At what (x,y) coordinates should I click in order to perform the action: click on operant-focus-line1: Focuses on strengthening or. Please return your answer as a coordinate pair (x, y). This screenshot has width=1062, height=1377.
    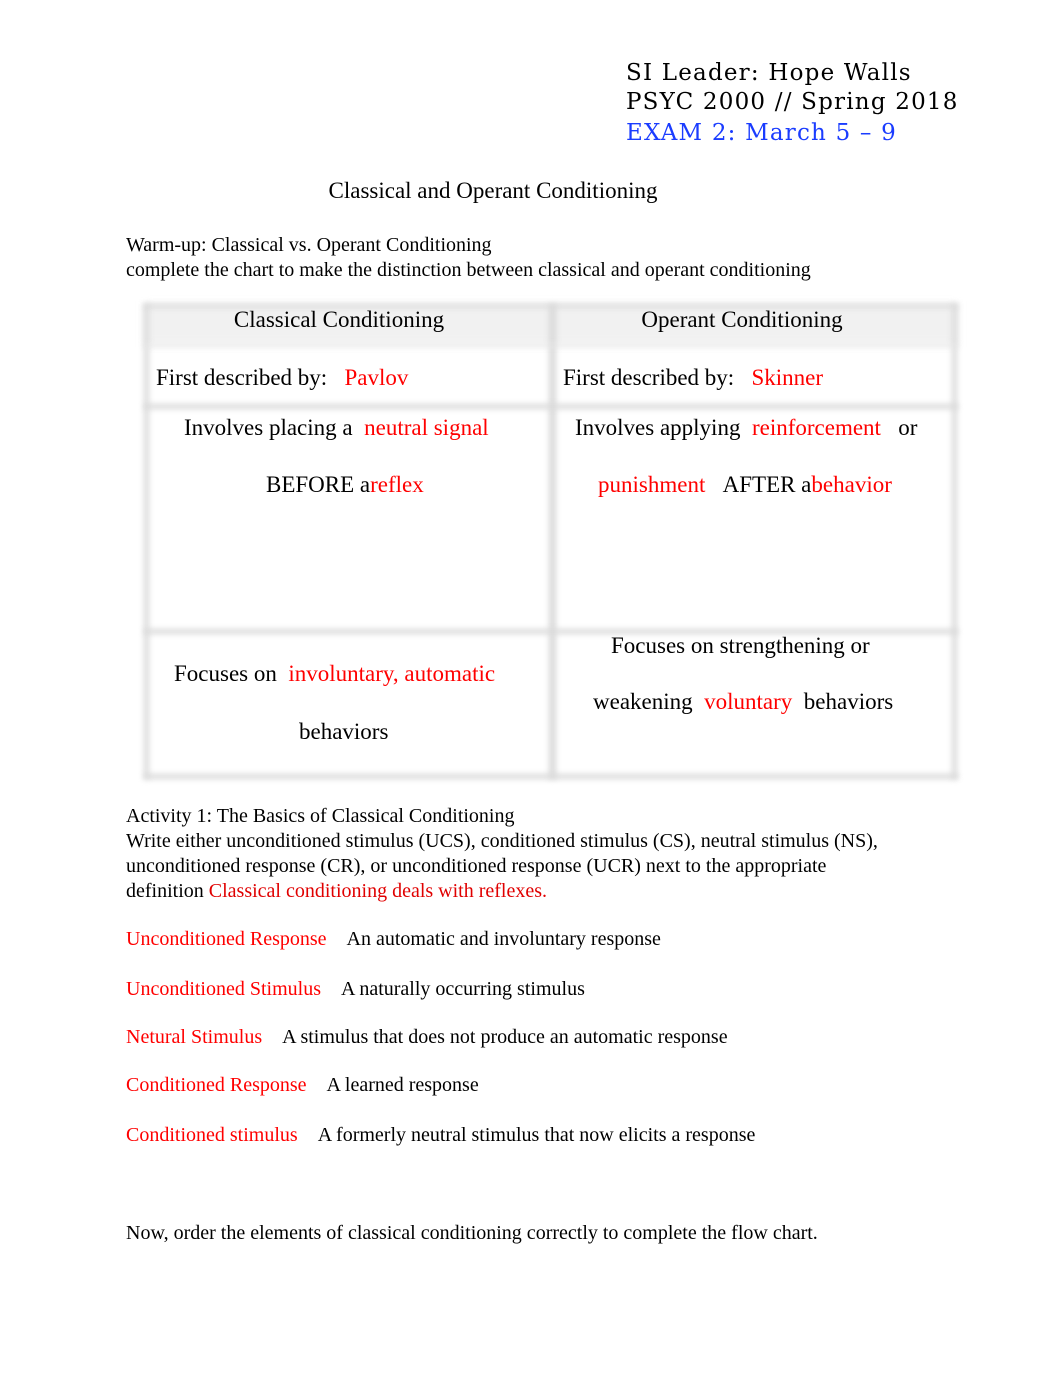
    Looking at the image, I should click on (740, 645).